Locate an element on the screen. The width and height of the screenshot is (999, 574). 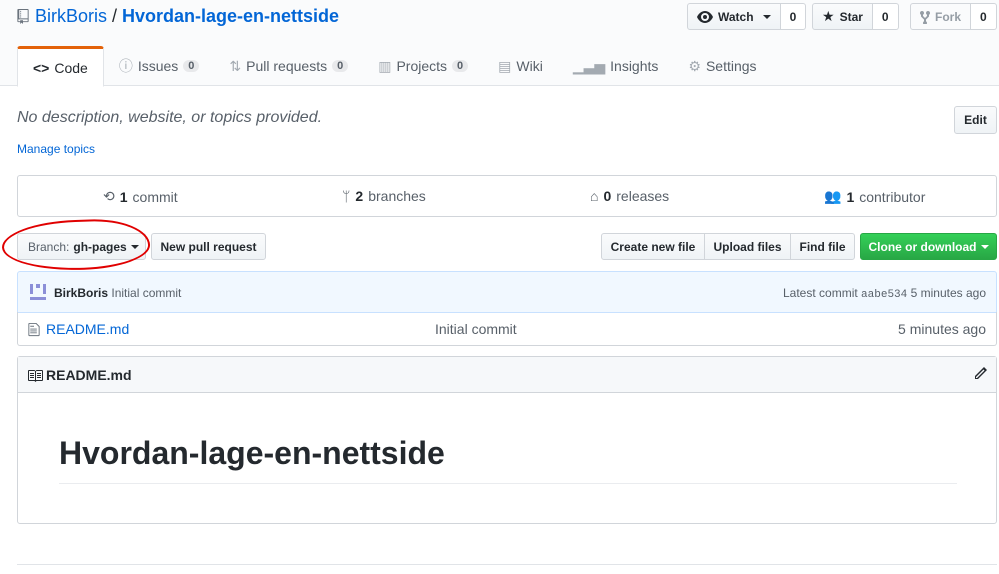
manage-topics-link: Manage topics is located at coordinates (56, 149).